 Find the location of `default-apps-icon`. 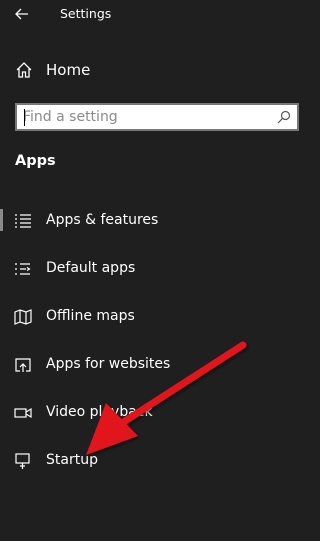

default-apps-icon is located at coordinates (23, 269).